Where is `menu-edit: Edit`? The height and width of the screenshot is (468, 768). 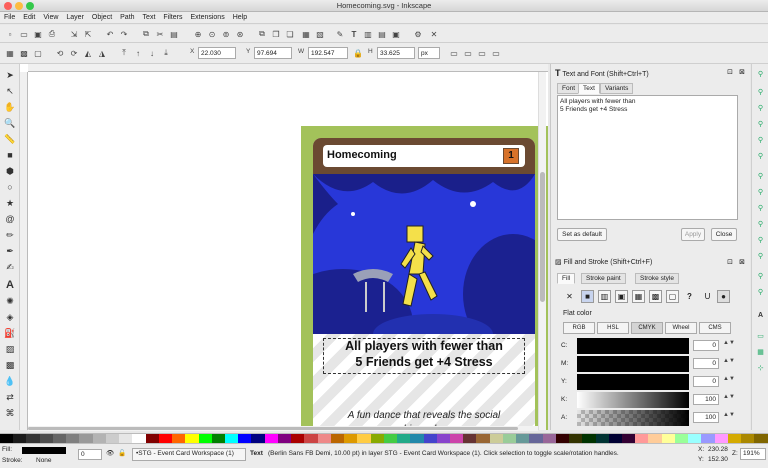 menu-edit: Edit is located at coordinates (29, 18).